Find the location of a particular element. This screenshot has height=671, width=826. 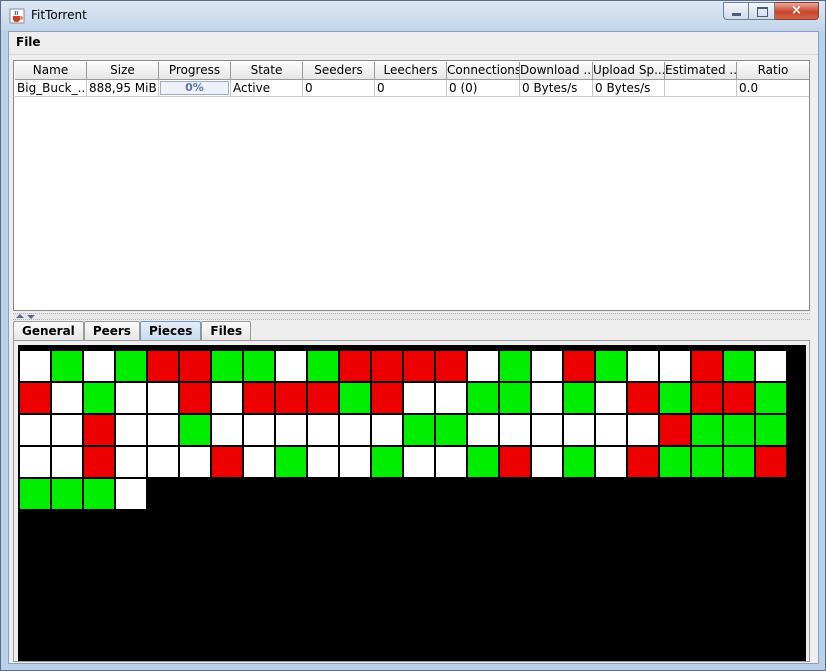

cell-download: 0 Bytes/s is located at coordinates (556, 88).